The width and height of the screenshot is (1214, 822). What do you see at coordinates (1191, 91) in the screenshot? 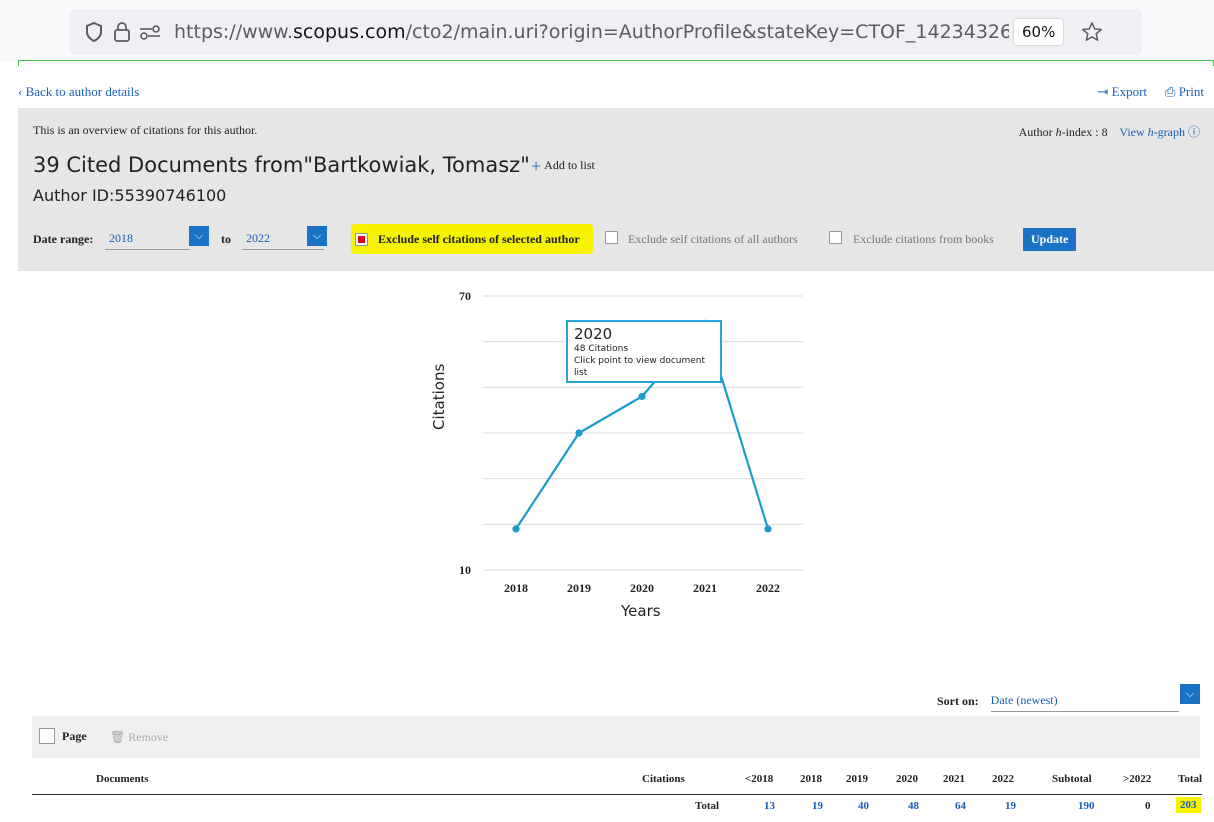
I see `print-label: Print` at bounding box center [1191, 91].